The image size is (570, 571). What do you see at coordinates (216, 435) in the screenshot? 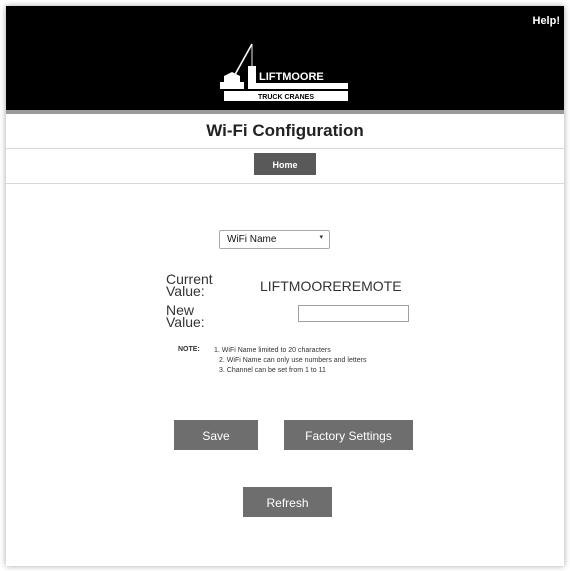
I see `save-button: Save` at bounding box center [216, 435].